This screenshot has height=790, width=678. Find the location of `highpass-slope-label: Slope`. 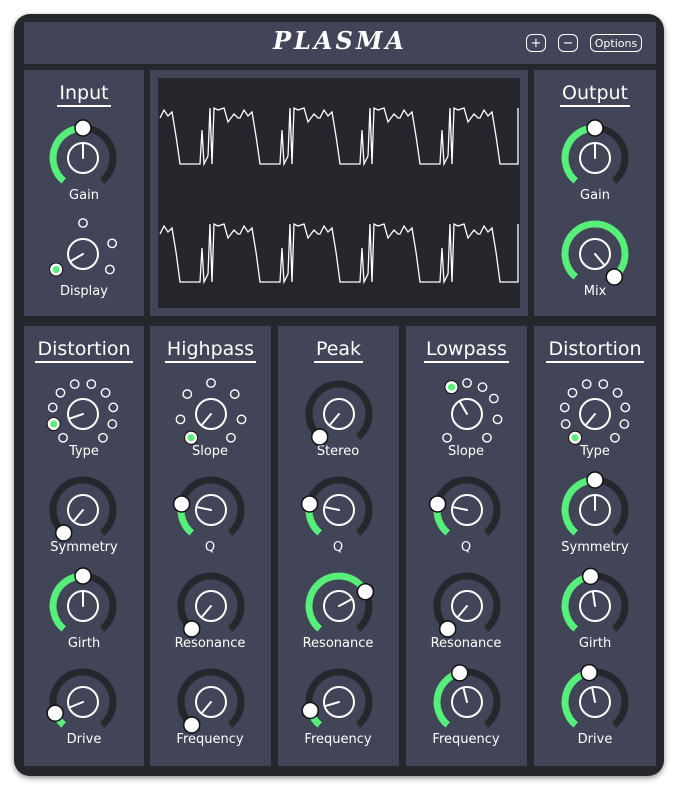

highpass-slope-label: Slope is located at coordinates (210, 451).